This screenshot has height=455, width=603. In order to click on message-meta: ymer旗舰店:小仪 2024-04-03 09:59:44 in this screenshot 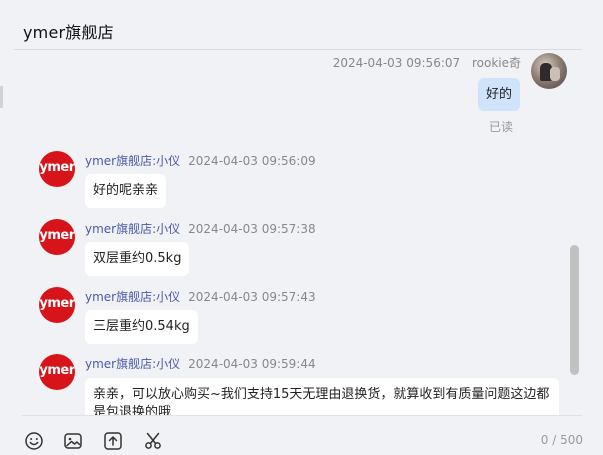, I will do `click(200, 363)`.